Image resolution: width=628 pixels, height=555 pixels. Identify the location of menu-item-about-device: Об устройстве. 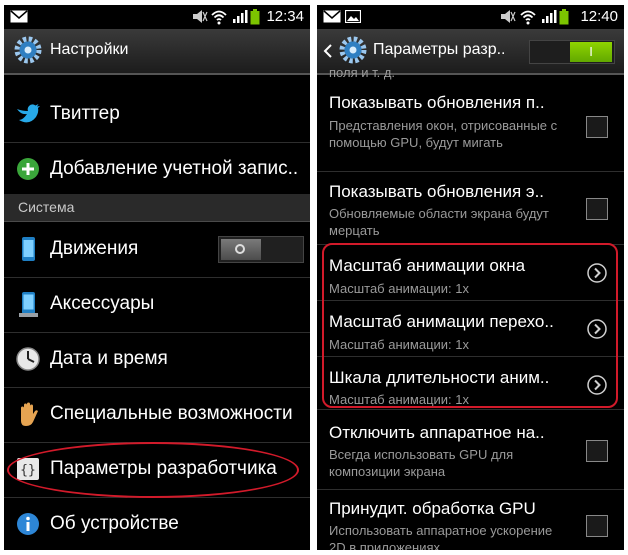
(157, 523).